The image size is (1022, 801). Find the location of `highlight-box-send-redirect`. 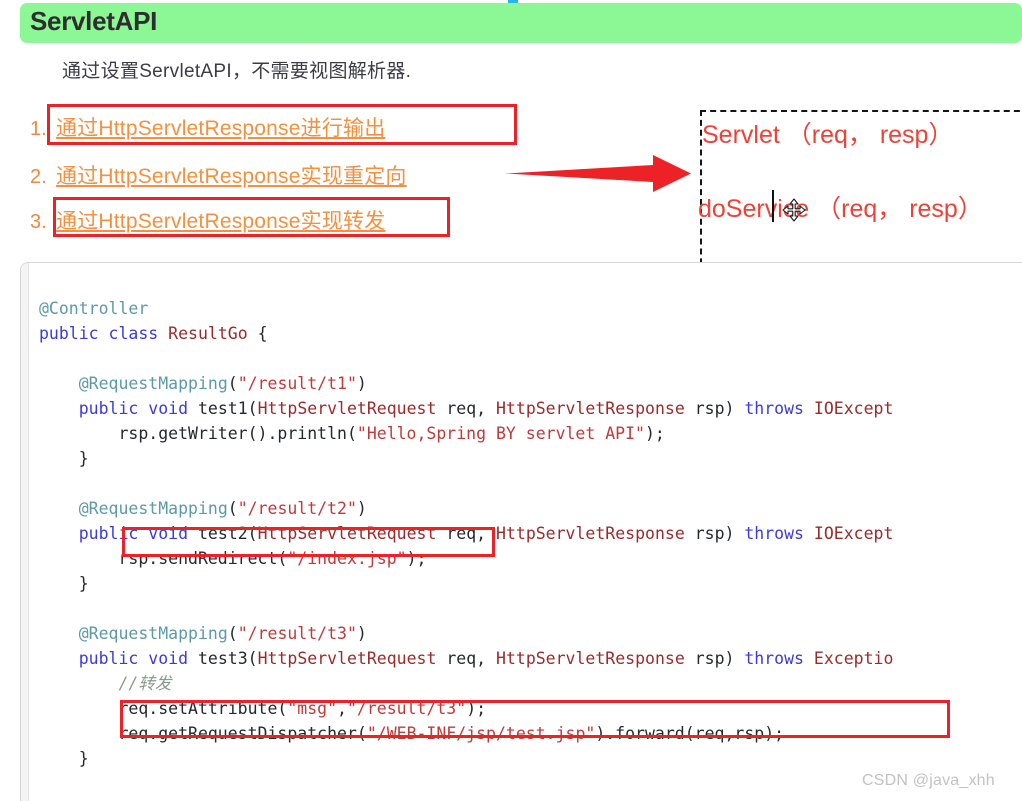

highlight-box-send-redirect is located at coordinates (308, 542).